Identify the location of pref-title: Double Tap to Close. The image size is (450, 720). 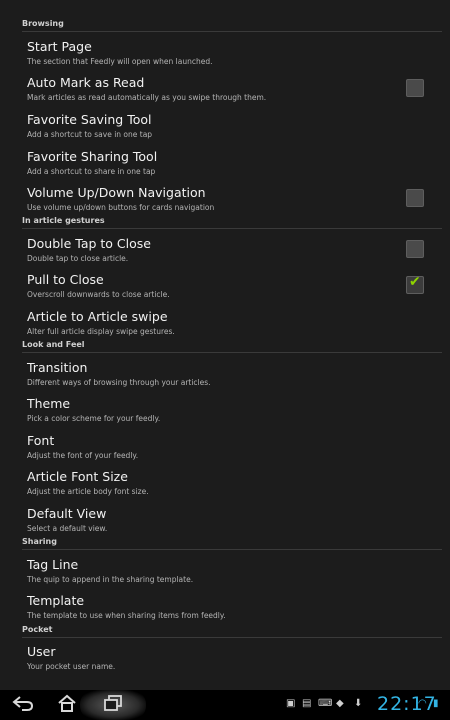
(89, 243).